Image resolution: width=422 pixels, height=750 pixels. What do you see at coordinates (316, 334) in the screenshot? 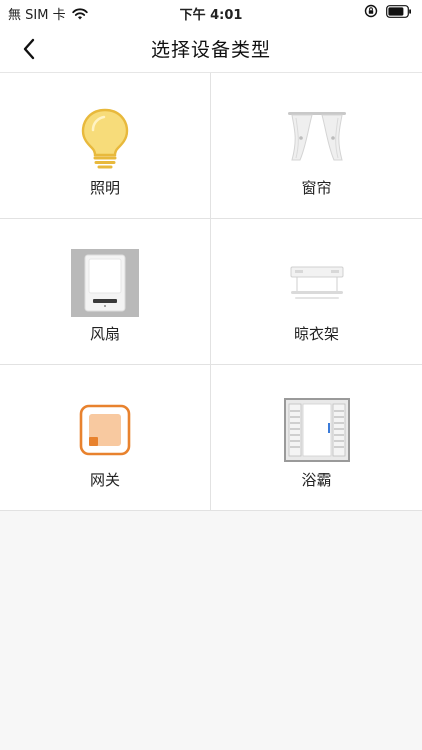
I see `device-label-clothes-rack: 晾衣架` at bounding box center [316, 334].